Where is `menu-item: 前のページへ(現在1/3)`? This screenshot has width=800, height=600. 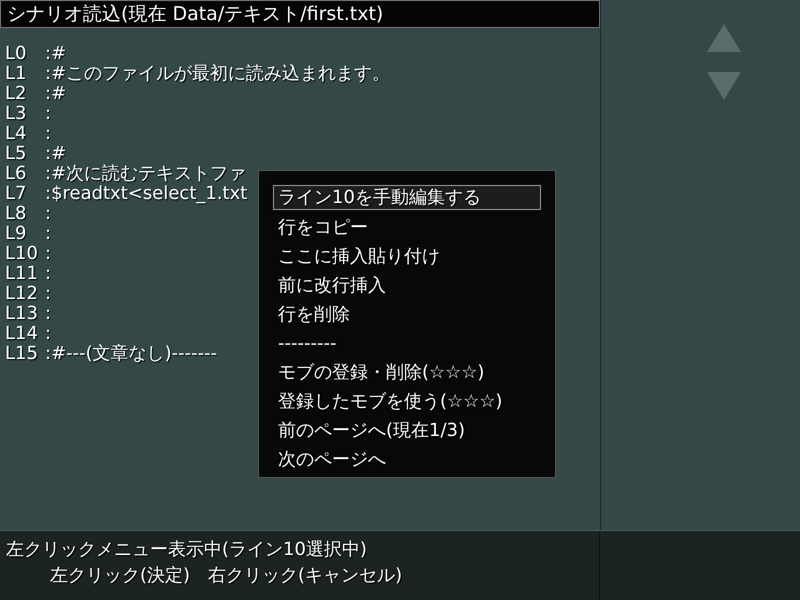 menu-item: 前のページへ(現在1/3) is located at coordinates (407, 431).